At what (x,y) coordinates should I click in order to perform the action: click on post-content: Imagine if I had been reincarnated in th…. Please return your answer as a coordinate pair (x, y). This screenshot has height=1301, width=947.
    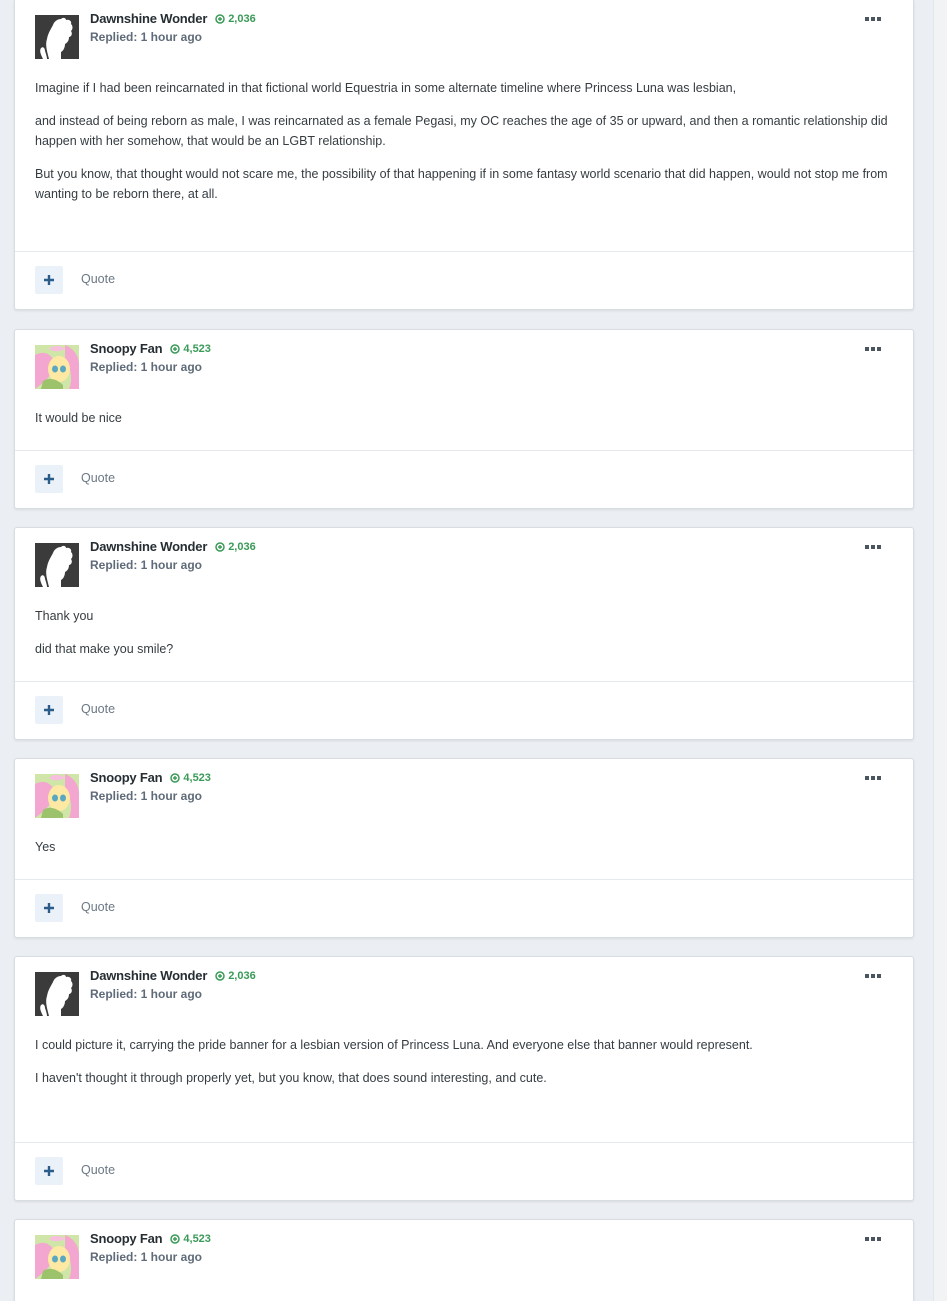
    Looking at the image, I should click on (464, 141).